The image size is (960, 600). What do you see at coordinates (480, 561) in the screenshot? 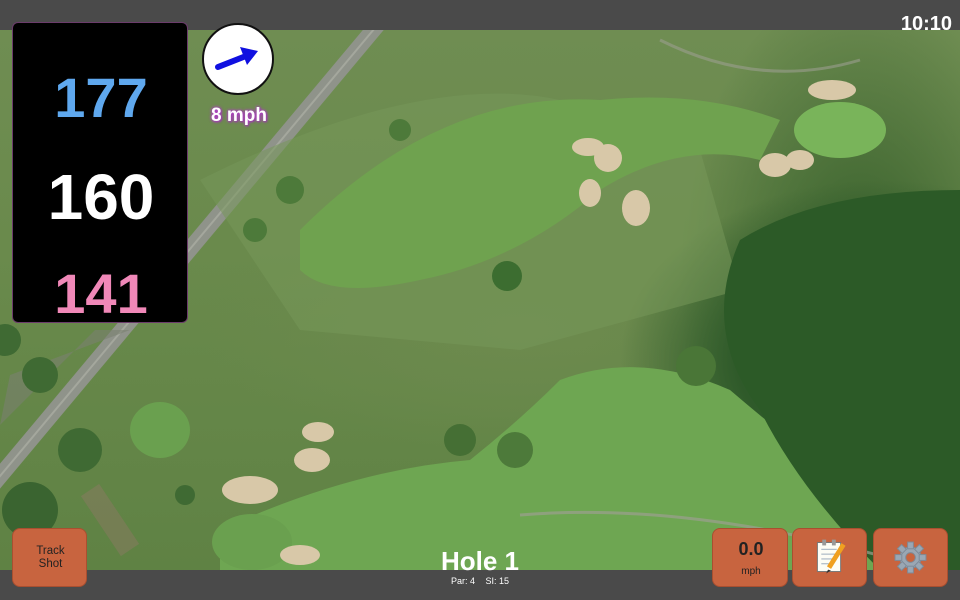
I see `hole-title: Hole 1` at bounding box center [480, 561].